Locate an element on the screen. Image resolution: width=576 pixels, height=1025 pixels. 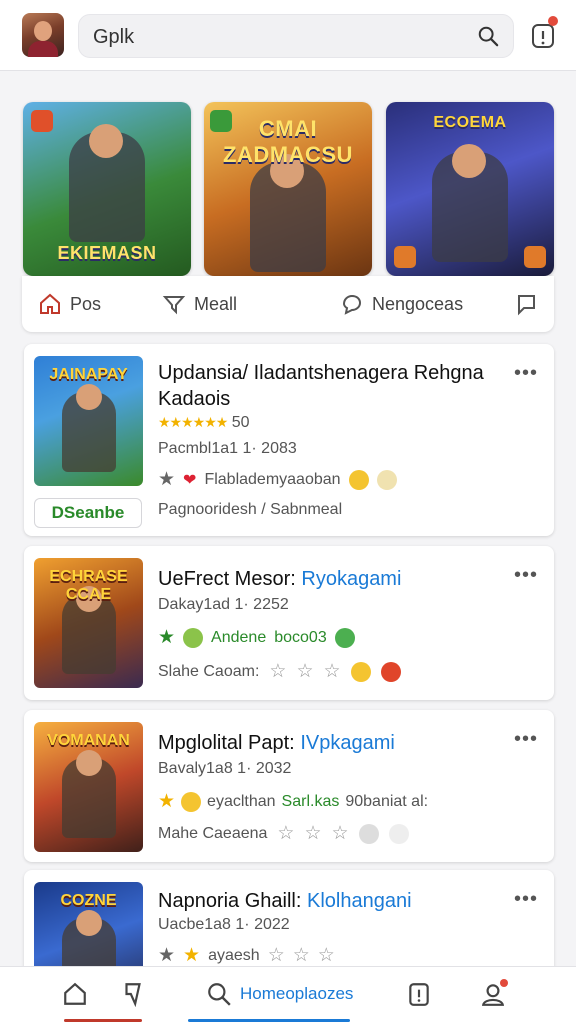
title-text: Mpglolital Papt: is located at coordinates (226, 743).